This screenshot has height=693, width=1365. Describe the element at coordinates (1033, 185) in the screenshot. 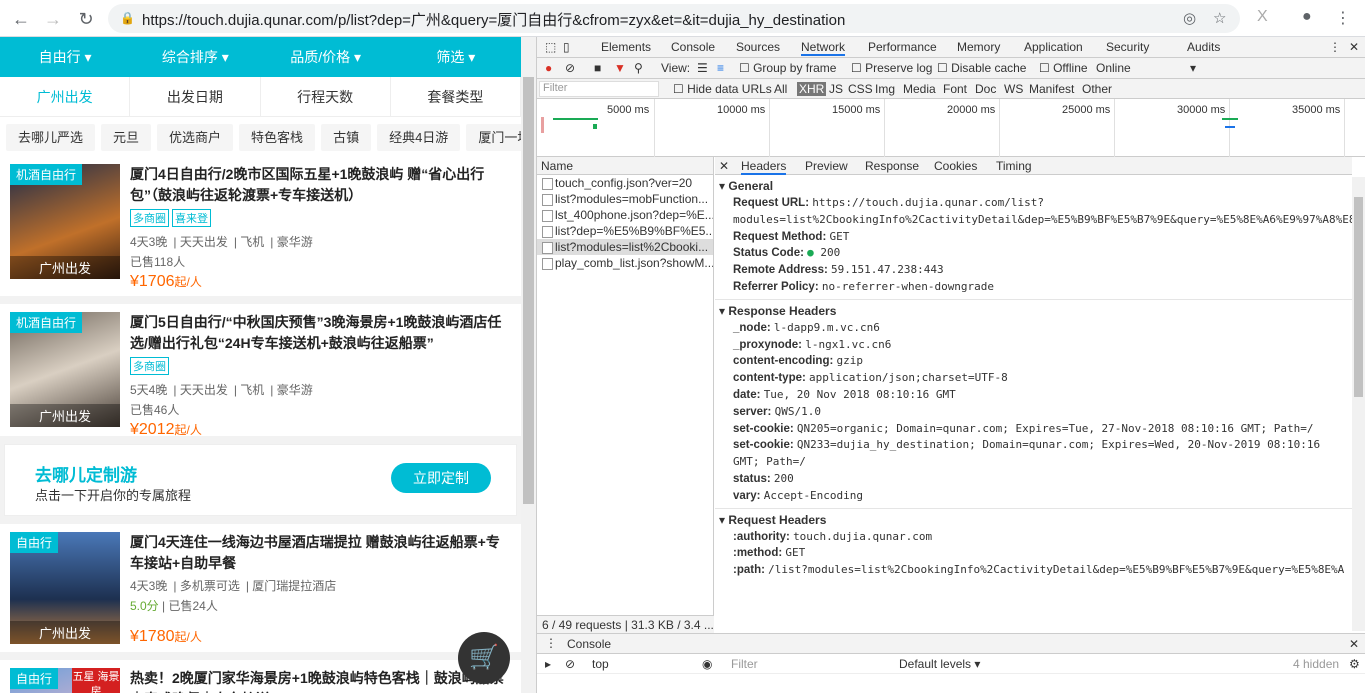

I see `general-section-toggle: ▾ General` at that location.